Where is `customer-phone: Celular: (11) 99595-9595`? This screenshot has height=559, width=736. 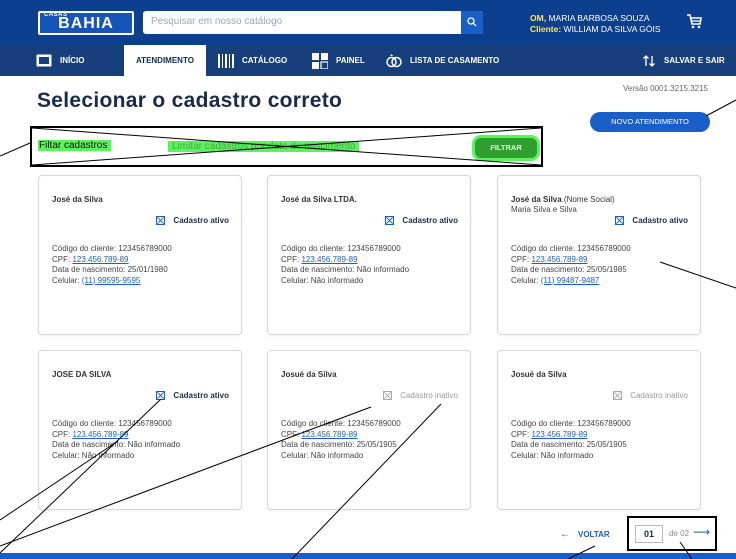 customer-phone: Celular: (11) 99595-9595 is located at coordinates (96, 280).